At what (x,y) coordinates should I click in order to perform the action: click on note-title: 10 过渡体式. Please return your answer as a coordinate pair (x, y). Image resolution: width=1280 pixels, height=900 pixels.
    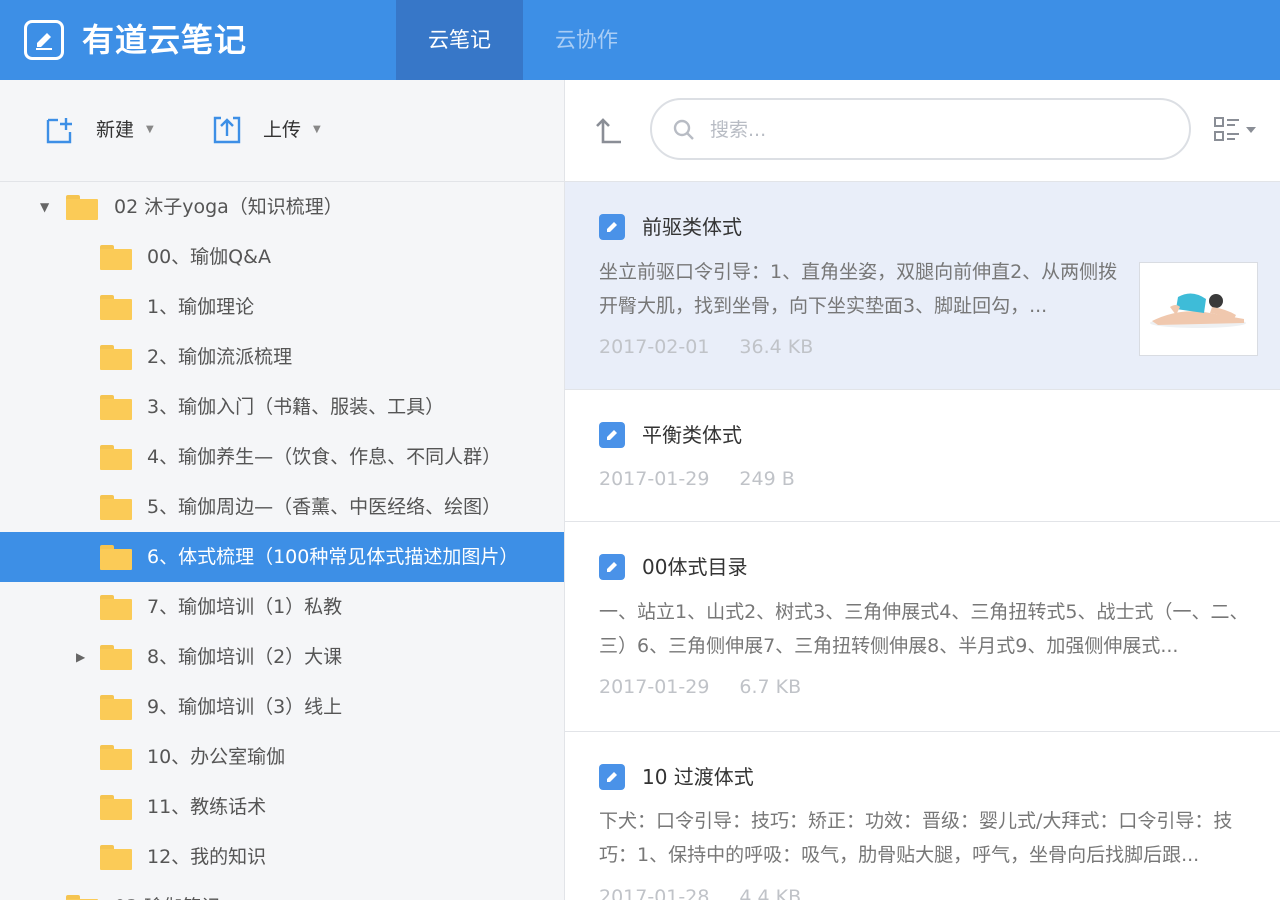
    Looking at the image, I should click on (698, 777).